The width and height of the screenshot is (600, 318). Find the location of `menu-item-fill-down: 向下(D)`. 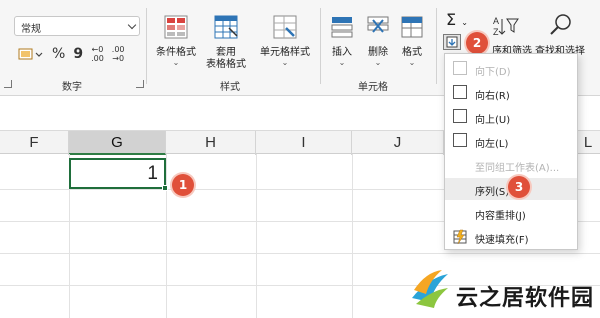

menu-item-fill-down: 向下(D) is located at coordinates (511, 69).